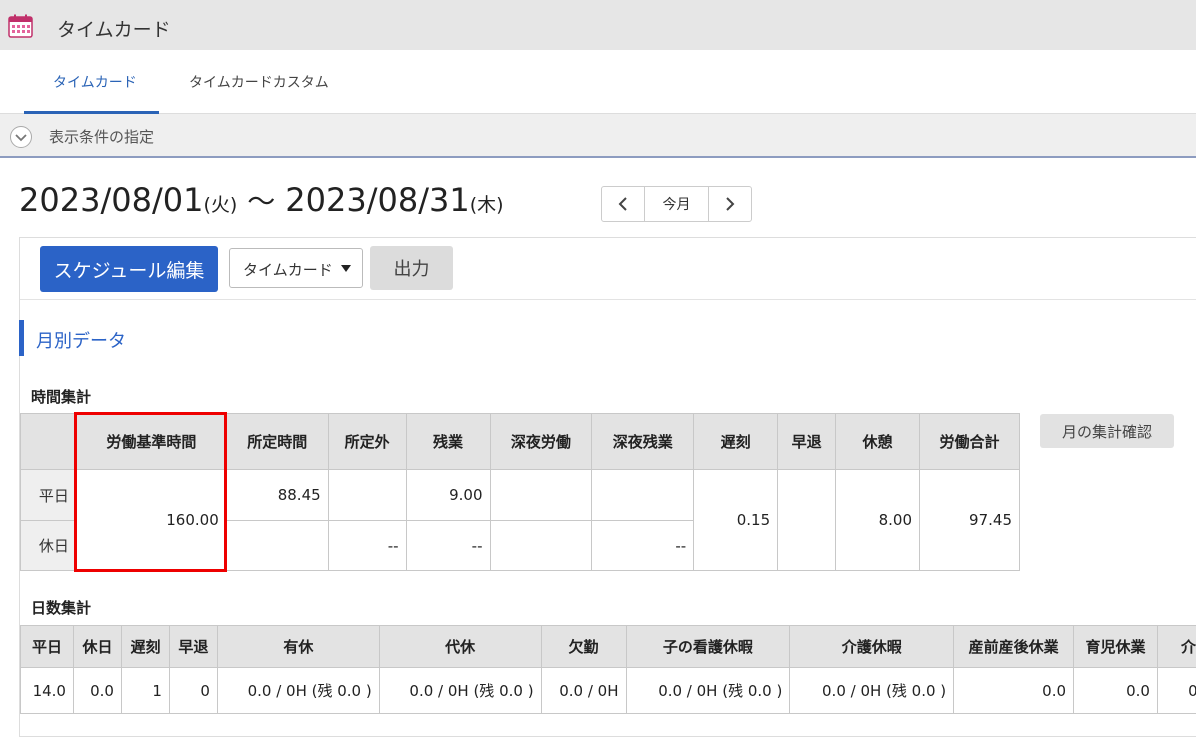 Image resolution: width=1196 pixels, height=737 pixels. What do you see at coordinates (872, 646) in the screenshot?
I see `column-header: 介護休暇` at bounding box center [872, 646].